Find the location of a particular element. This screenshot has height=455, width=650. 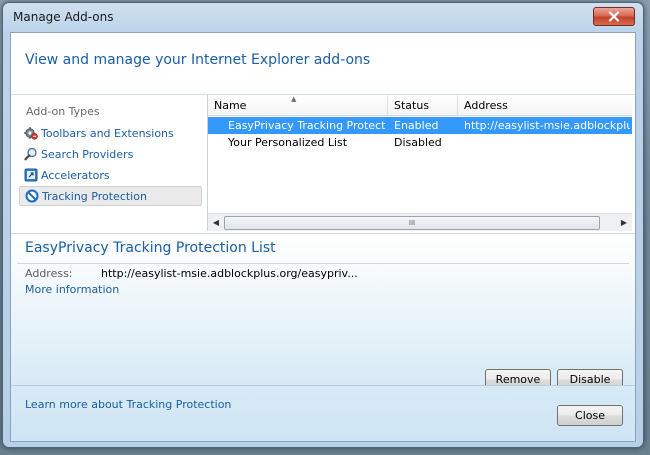

sidebar-item-accelerators: Accelerators is located at coordinates (110, 175).